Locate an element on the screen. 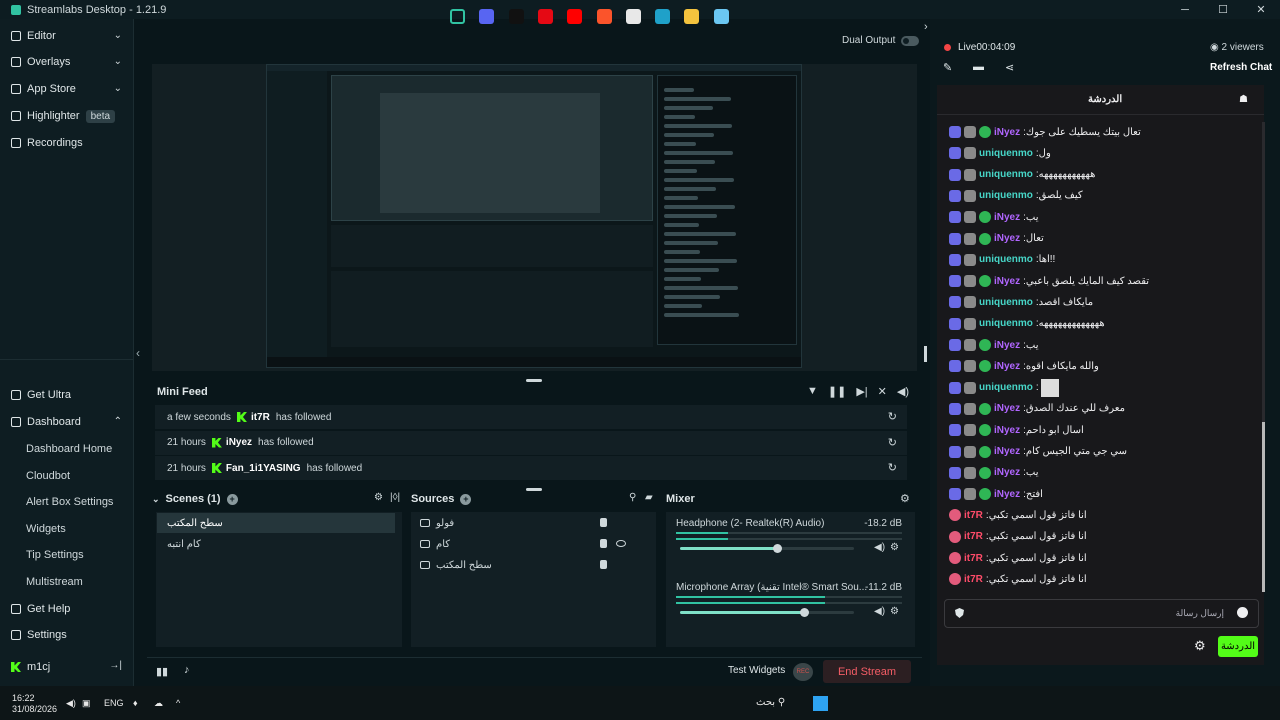  emoji-icon is located at coordinates (1242, 612).